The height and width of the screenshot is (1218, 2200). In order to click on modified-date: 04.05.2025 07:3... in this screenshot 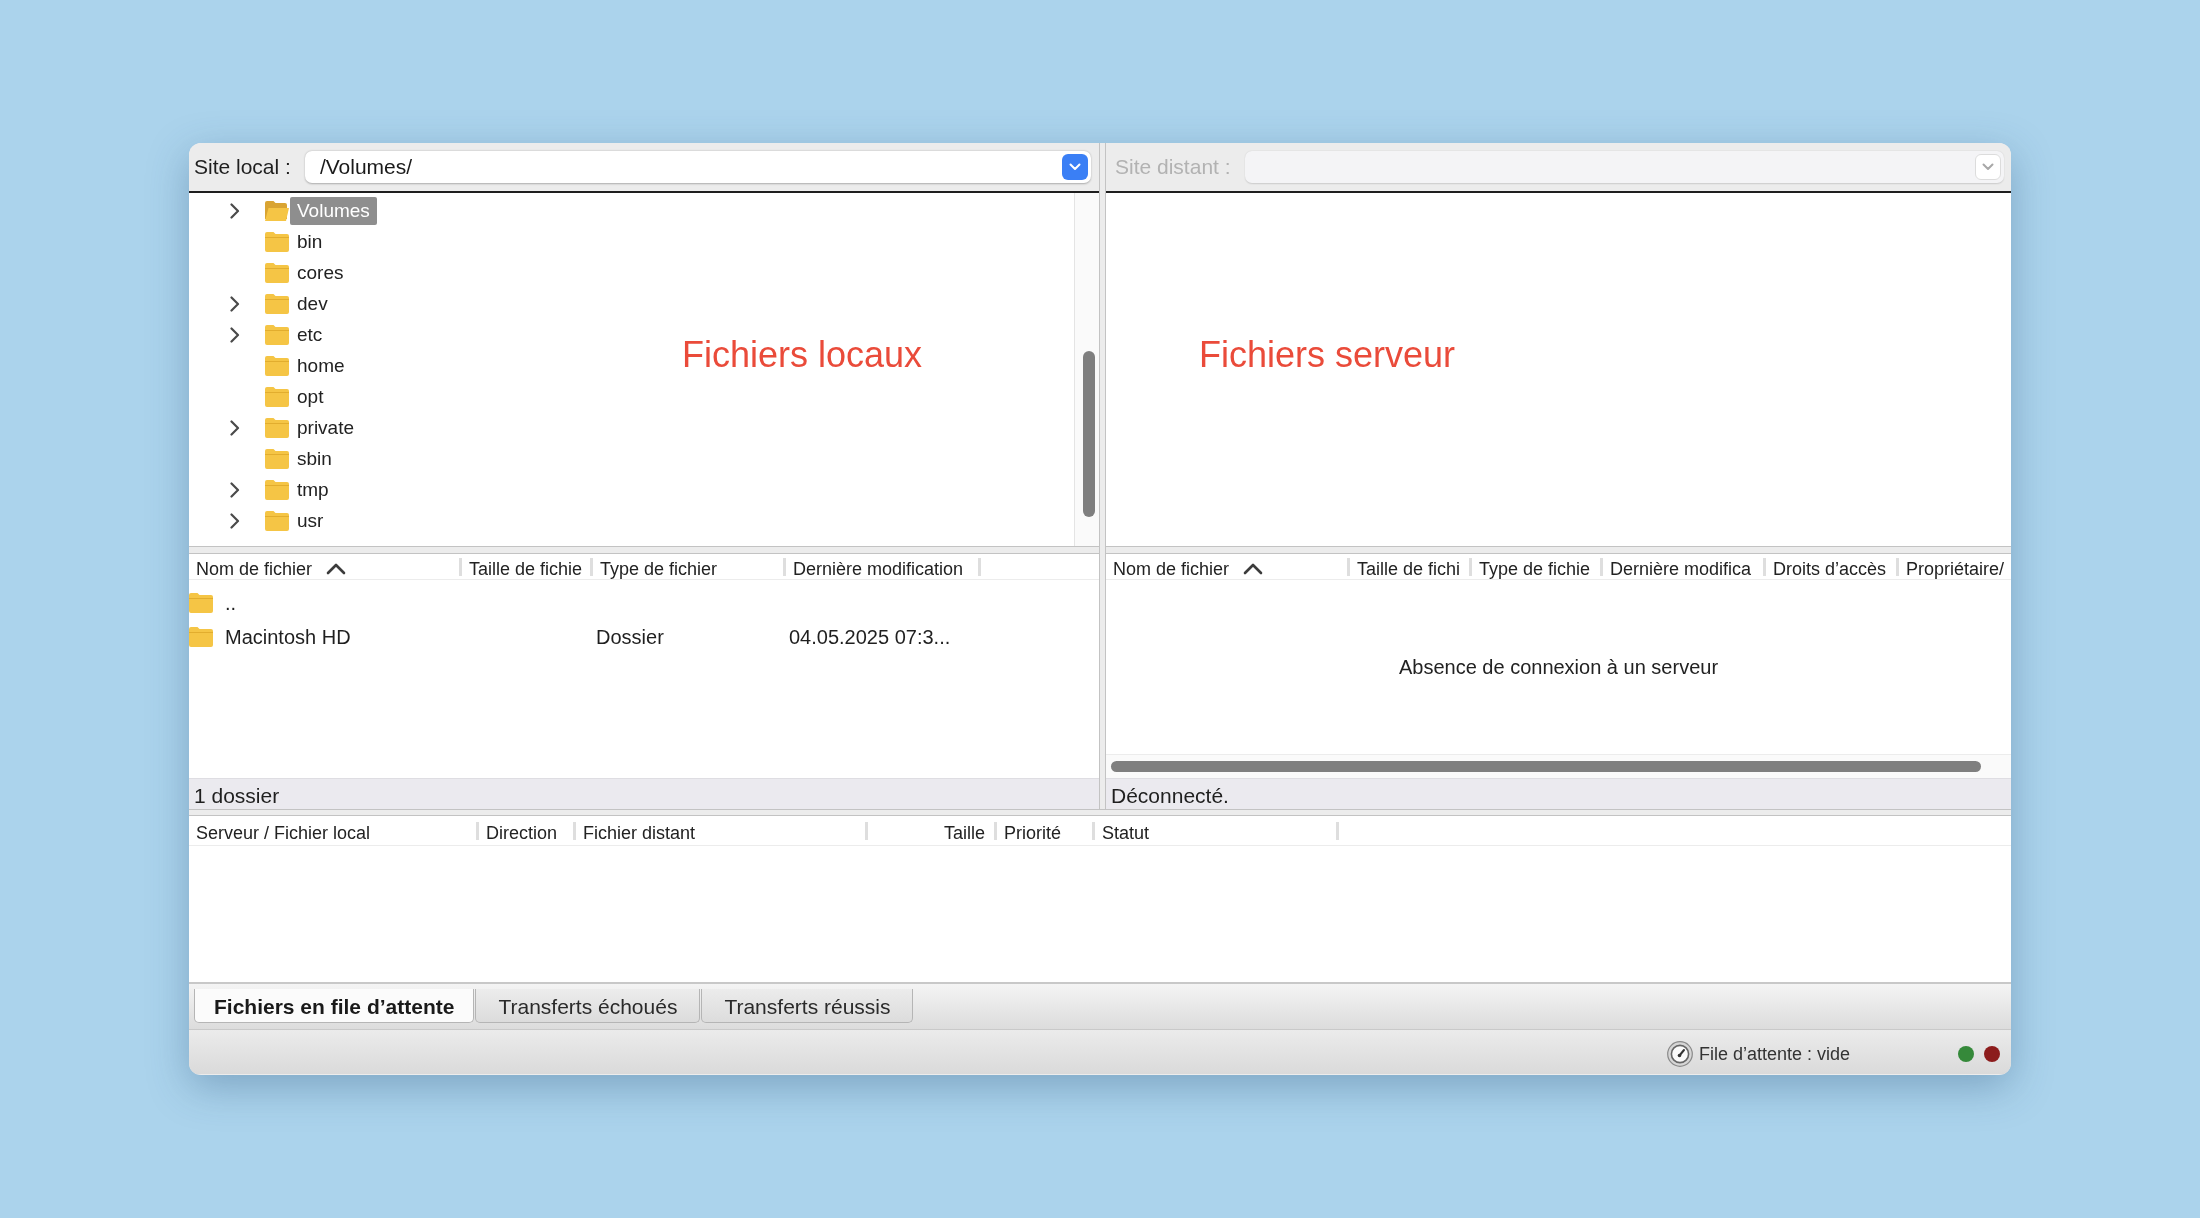, I will do `click(870, 637)`.